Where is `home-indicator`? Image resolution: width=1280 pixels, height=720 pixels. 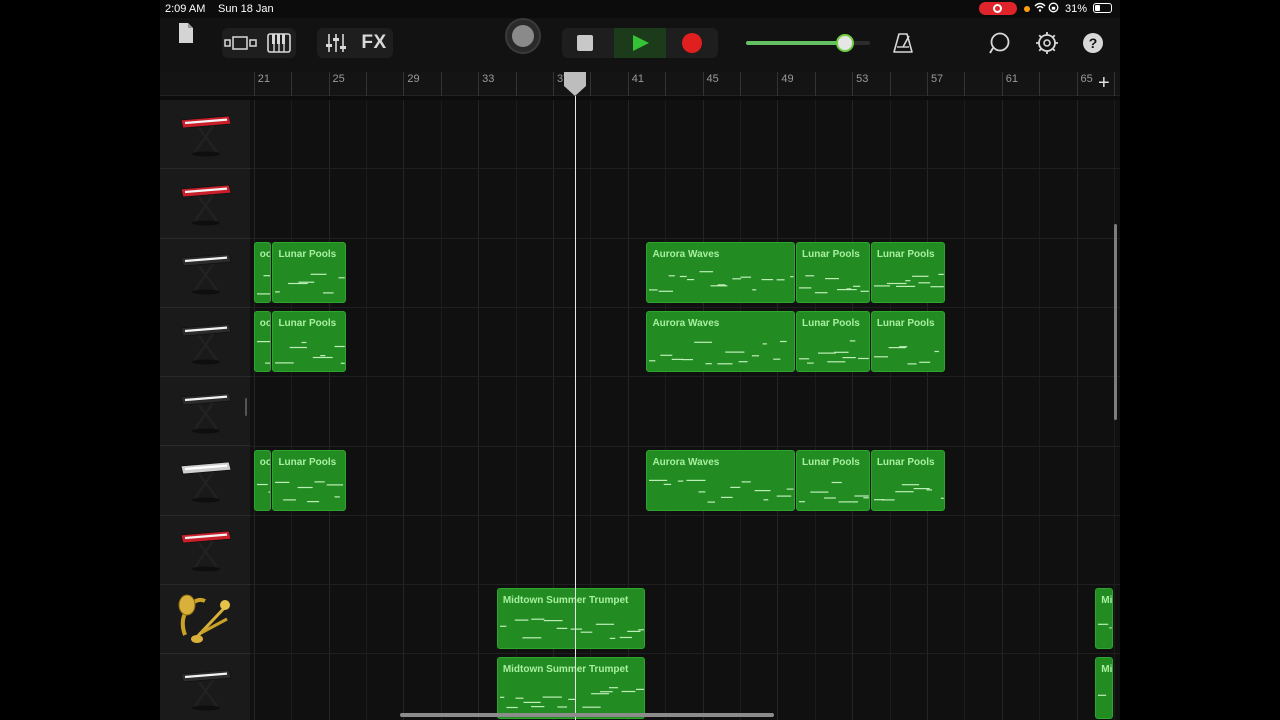
home-indicator is located at coordinates (587, 715).